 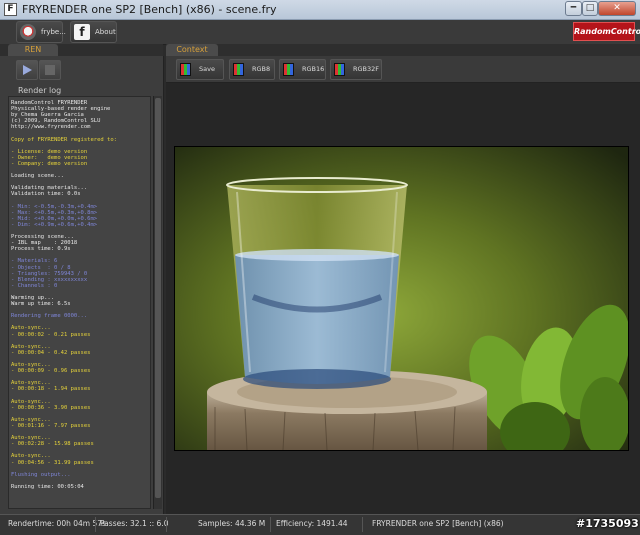 What do you see at coordinates (238, 69) in the screenshot?
I see `rgb8-icon` at bounding box center [238, 69].